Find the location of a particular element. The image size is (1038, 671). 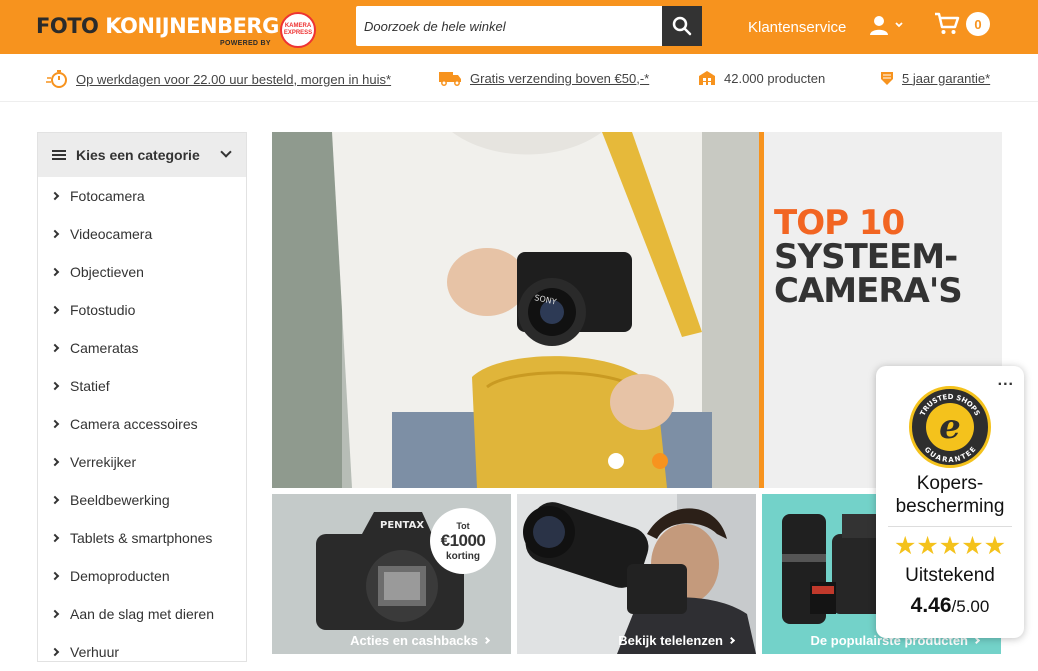

sidebar-item-label: Tablets & smartphones is located at coordinates (141, 538).